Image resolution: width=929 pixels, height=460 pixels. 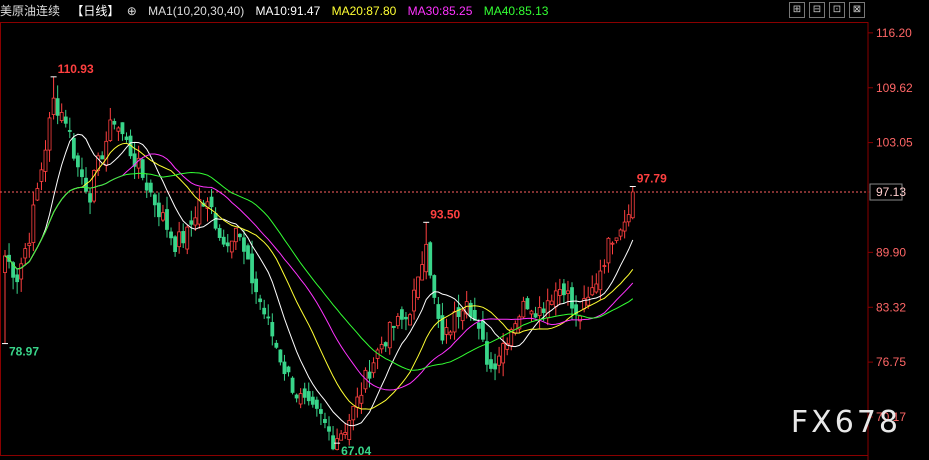 What do you see at coordinates (857, 10) in the screenshot?
I see `sub-chart-icon: ⊠` at bounding box center [857, 10].